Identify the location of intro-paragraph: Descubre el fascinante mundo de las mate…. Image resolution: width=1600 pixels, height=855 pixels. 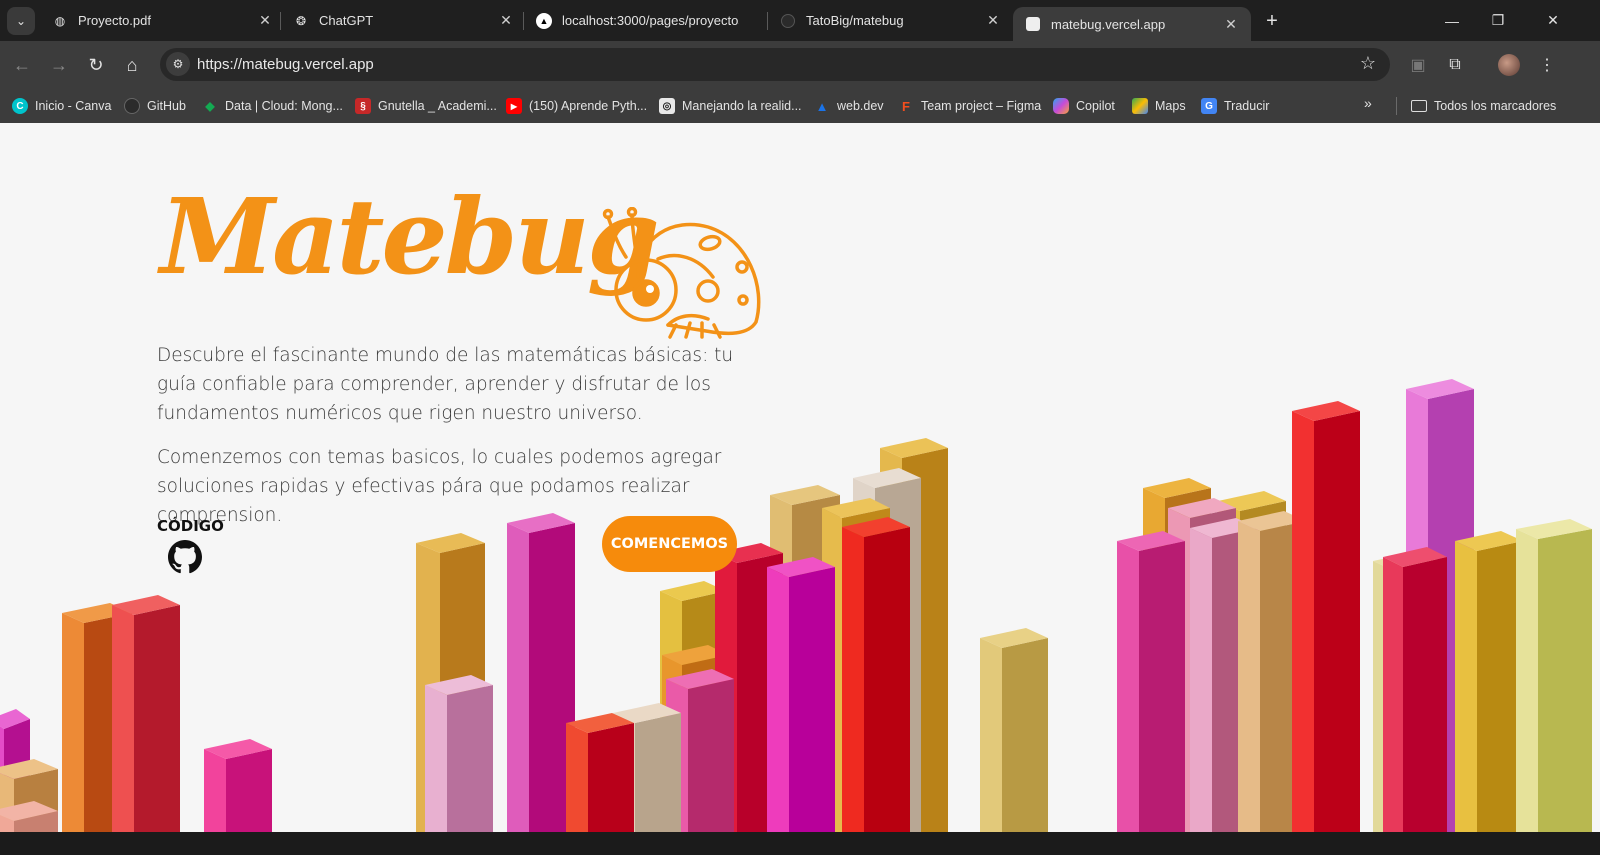
(445, 384).